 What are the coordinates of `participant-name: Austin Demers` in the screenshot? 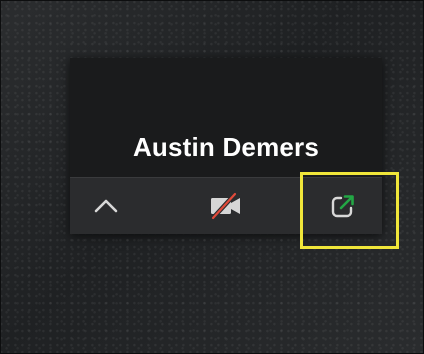 It's located at (226, 147).